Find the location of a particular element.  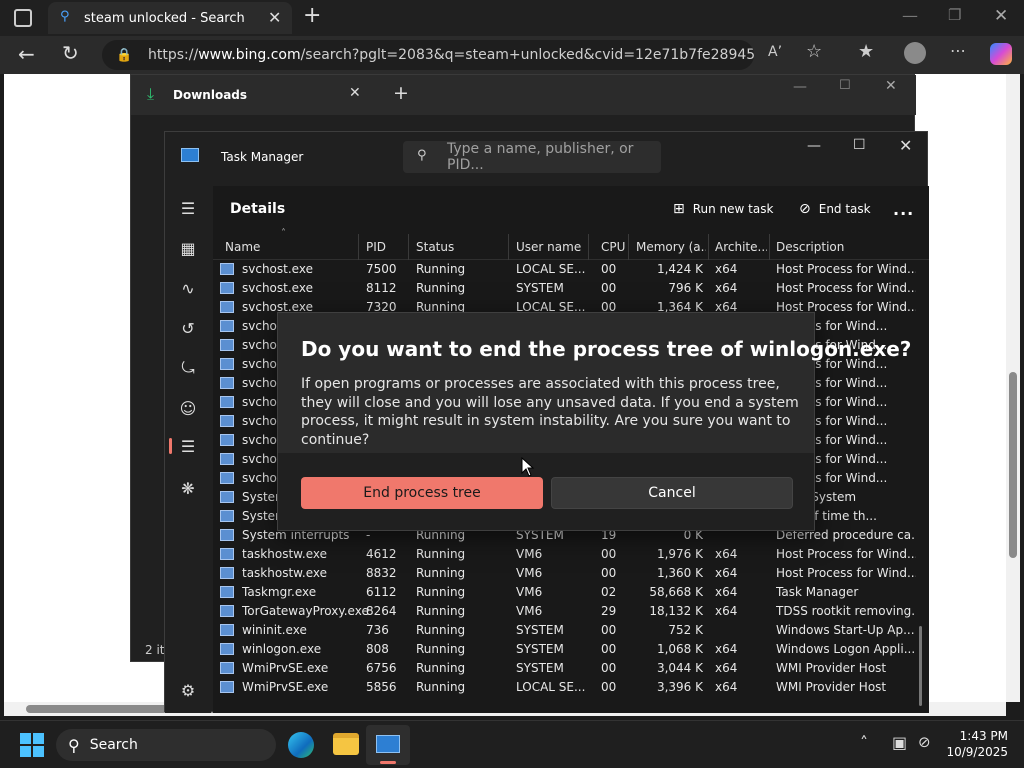

cell-status: Running is located at coordinates (441, 554).